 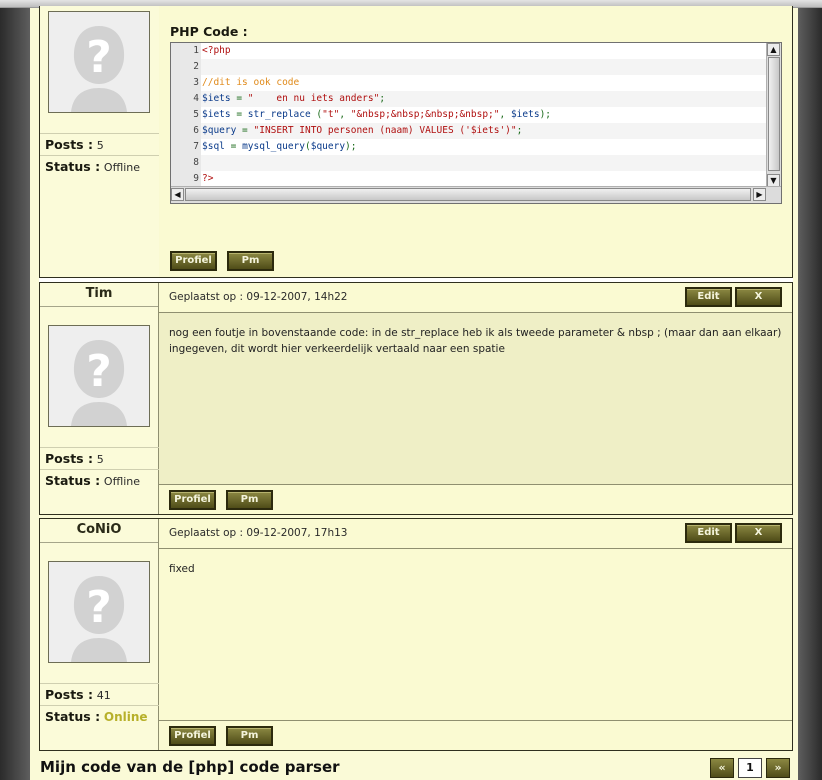 I want to click on code-line: 2, so click(x=469, y=67).